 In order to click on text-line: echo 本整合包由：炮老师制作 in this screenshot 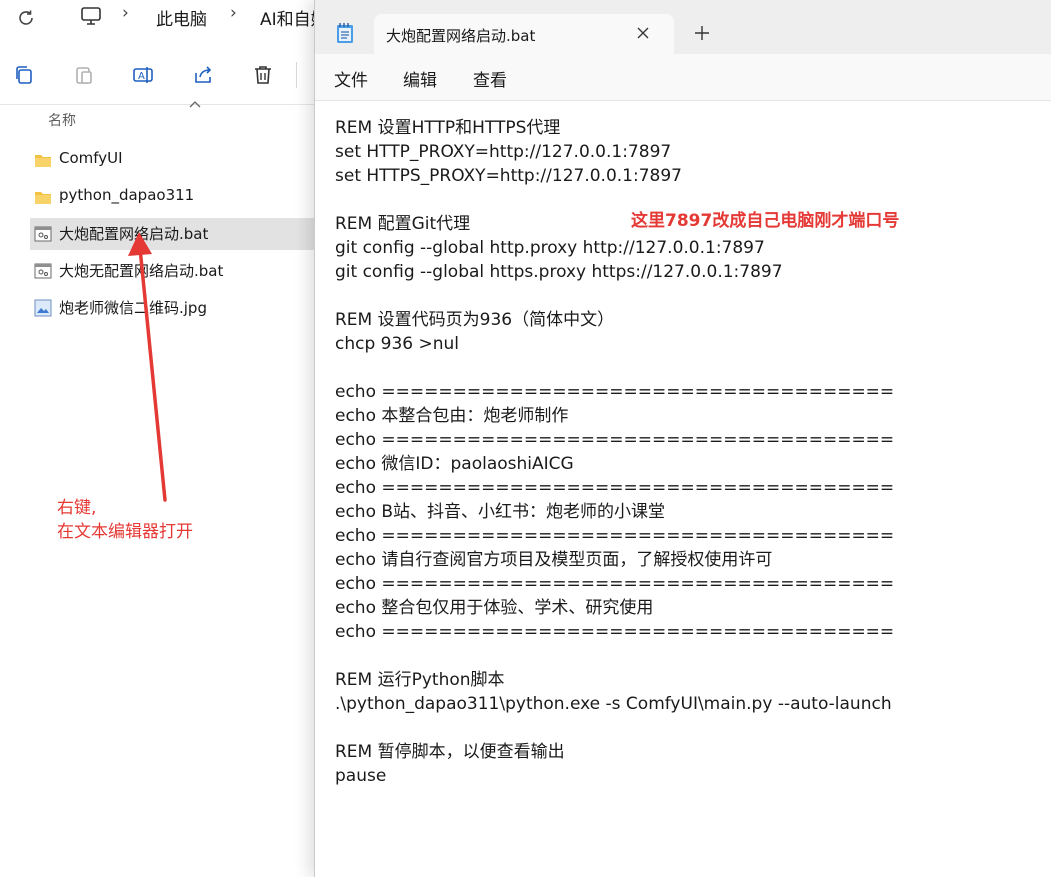, I will do `click(452, 416)`.